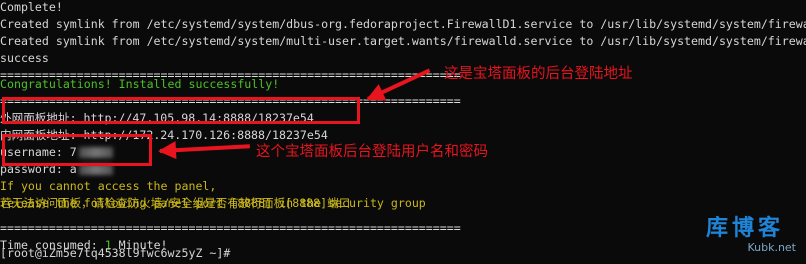 The height and width of the screenshot is (264, 806). I want to click on warning-cn-hint: 若无法访问面板，请检查防火墙/安全组是否有放行面板[8888]端口, so click(175, 203).